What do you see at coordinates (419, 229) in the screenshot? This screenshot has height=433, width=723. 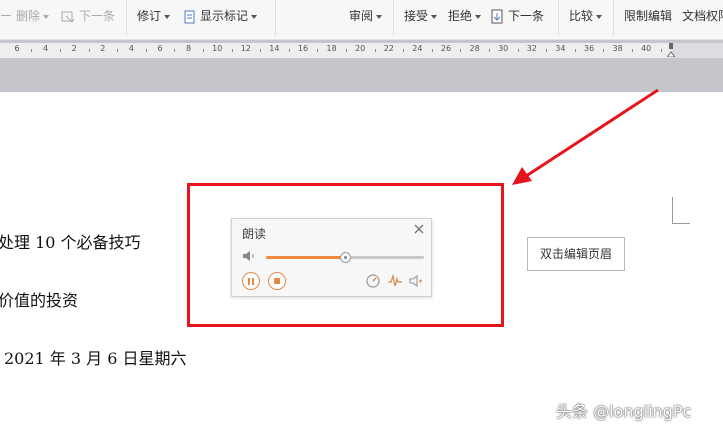 I see `close-icon` at bounding box center [419, 229].